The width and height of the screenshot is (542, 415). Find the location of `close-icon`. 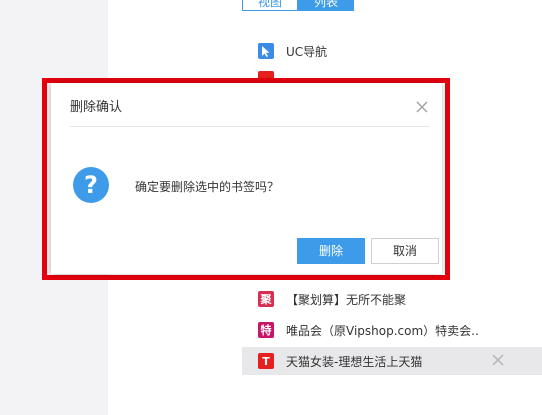

close-icon is located at coordinates (422, 105).